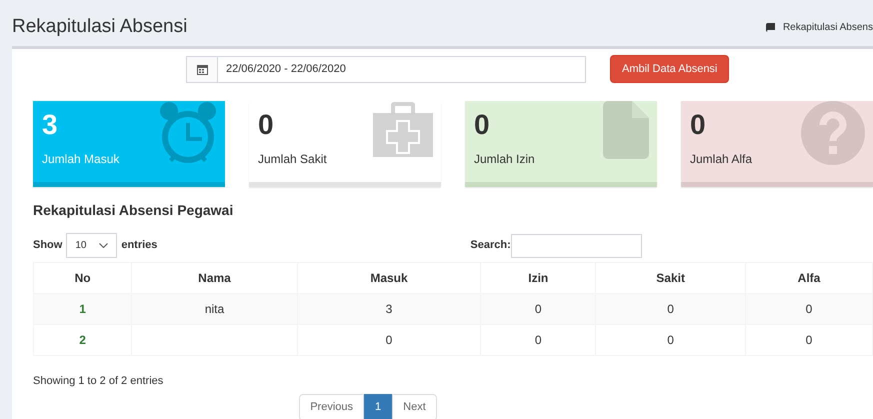 The height and width of the screenshot is (419, 873). I want to click on stat-value: 3, so click(50, 125).